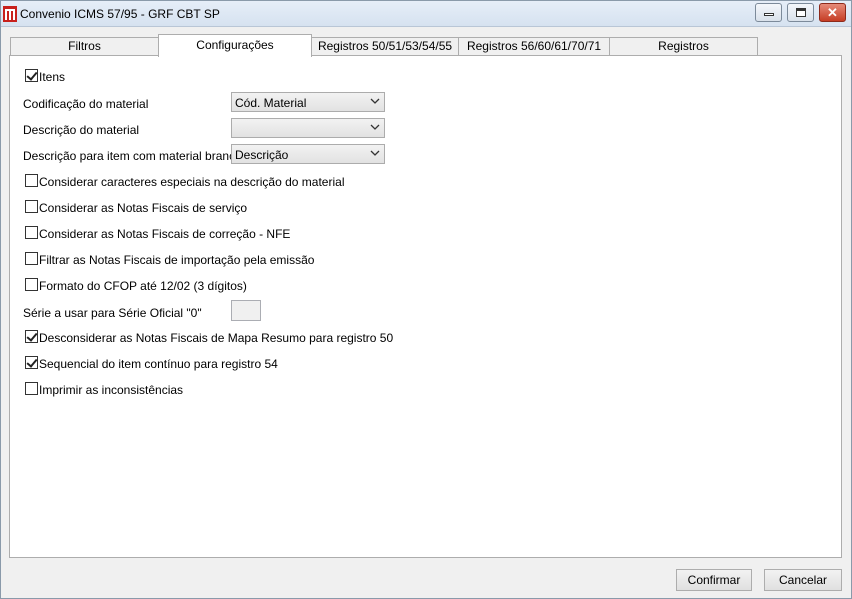 This screenshot has width=852, height=599. Describe the element at coordinates (308, 102) in the screenshot. I see `codificacao-select: Cód. Material` at that location.